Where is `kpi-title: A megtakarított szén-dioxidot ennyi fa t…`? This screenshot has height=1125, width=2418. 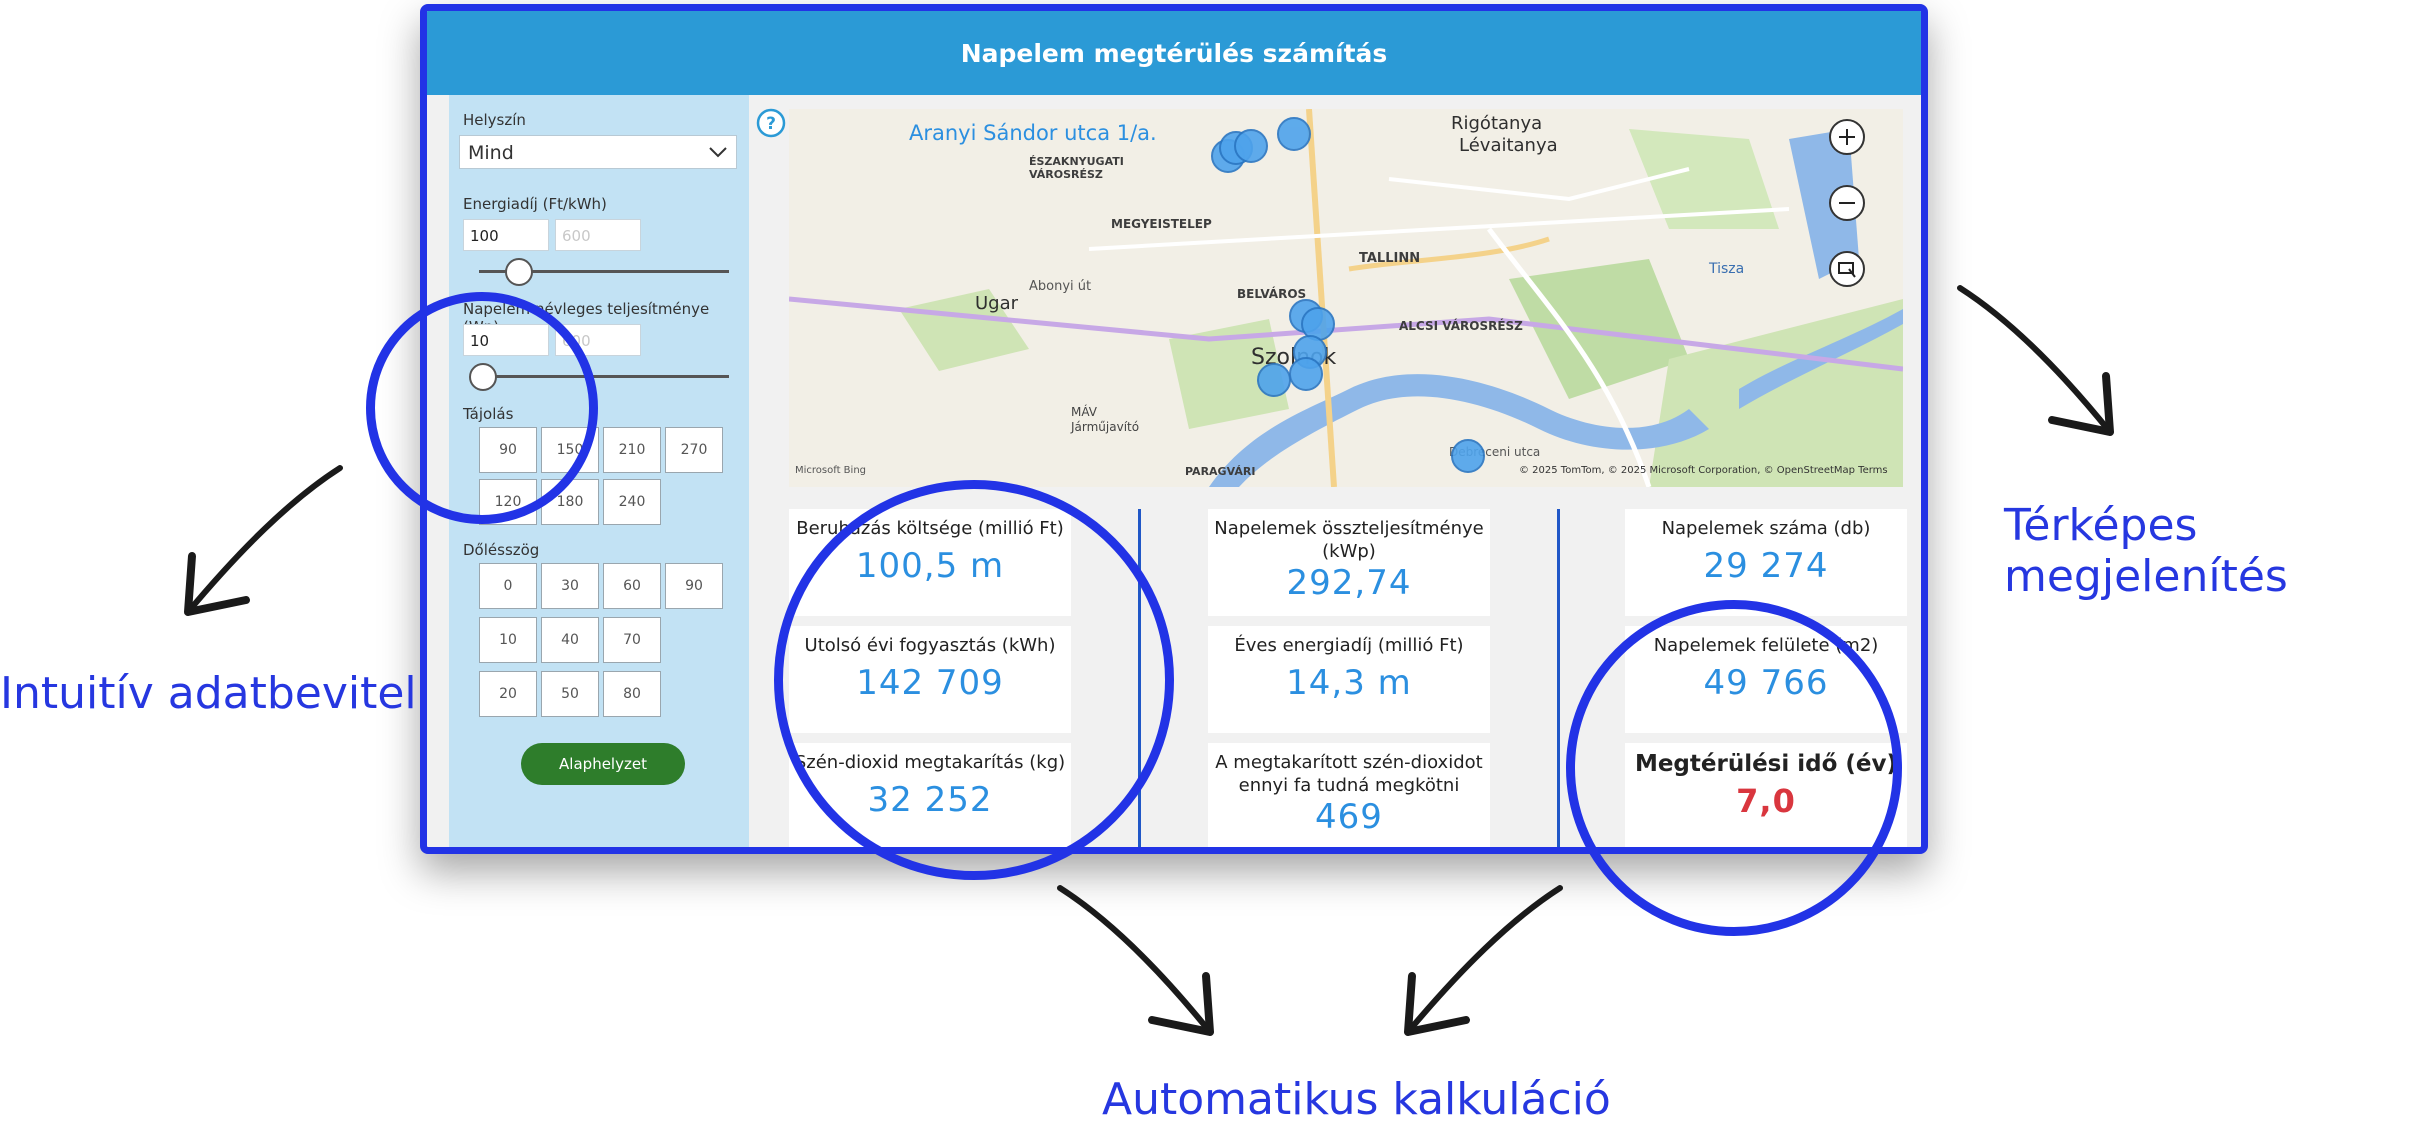 kpi-title: A megtakarított szén-dioxidot ennyi fa t… is located at coordinates (1349, 774).